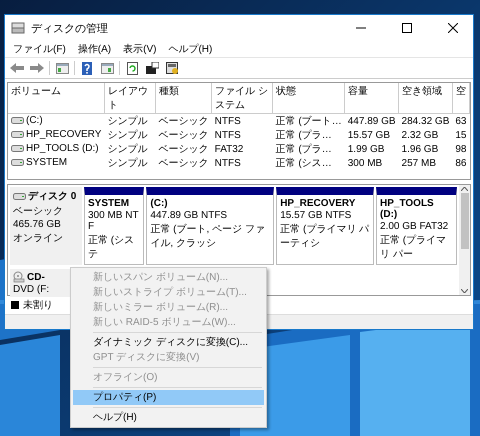 The image size is (480, 436). Describe the element at coordinates (139, 49) in the screenshot. I see `menu-item: 表示(V)` at that location.